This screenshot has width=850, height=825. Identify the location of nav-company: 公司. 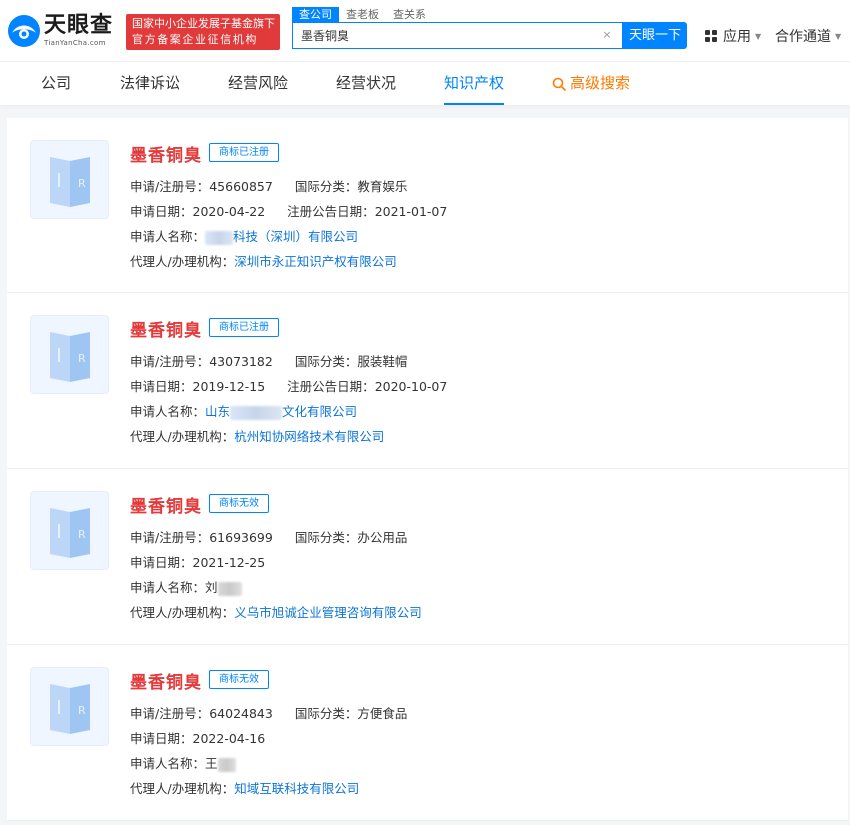
(56, 83).